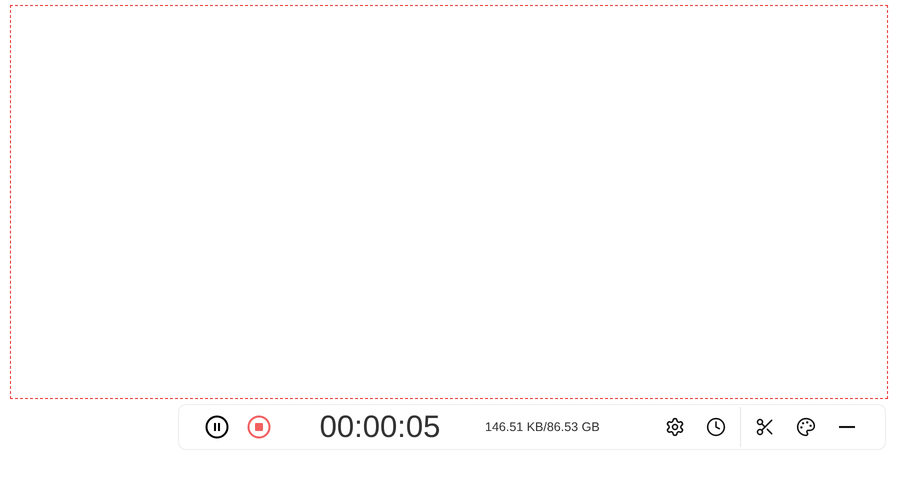 This screenshot has height=477, width=899. I want to click on stop-icon, so click(259, 427).